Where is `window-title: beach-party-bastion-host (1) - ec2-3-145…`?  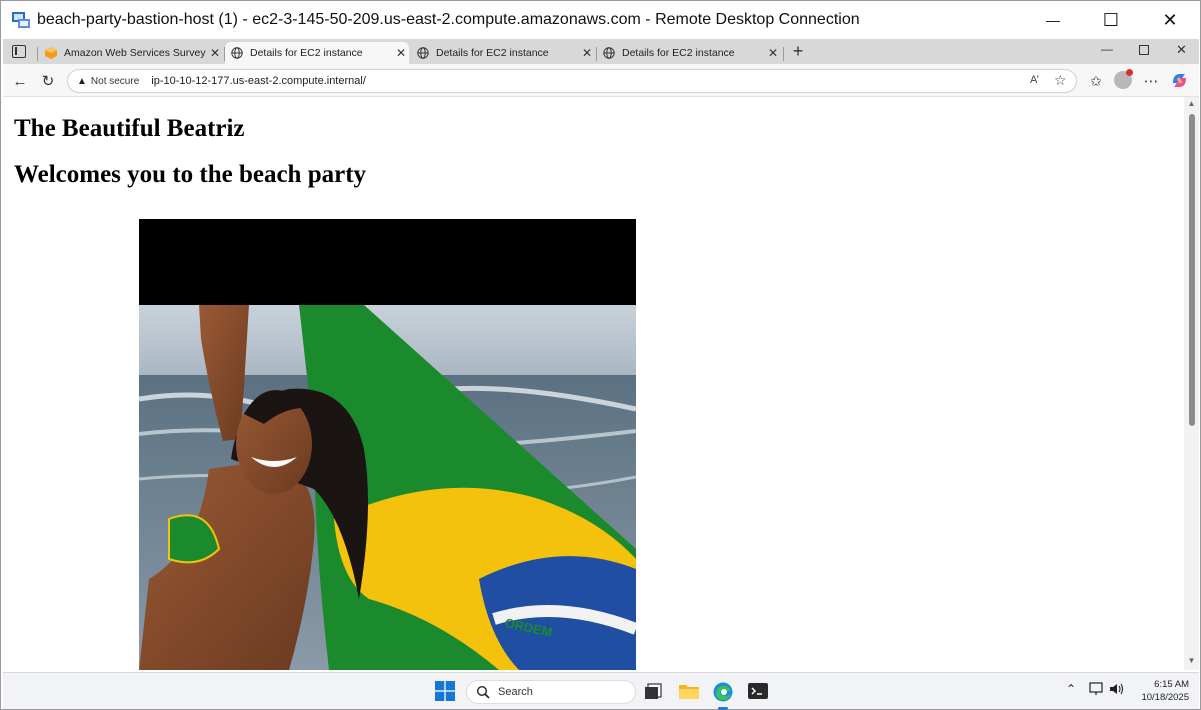
window-title: beach-party-bastion-host (1) - ec2-3-145… is located at coordinates (448, 19).